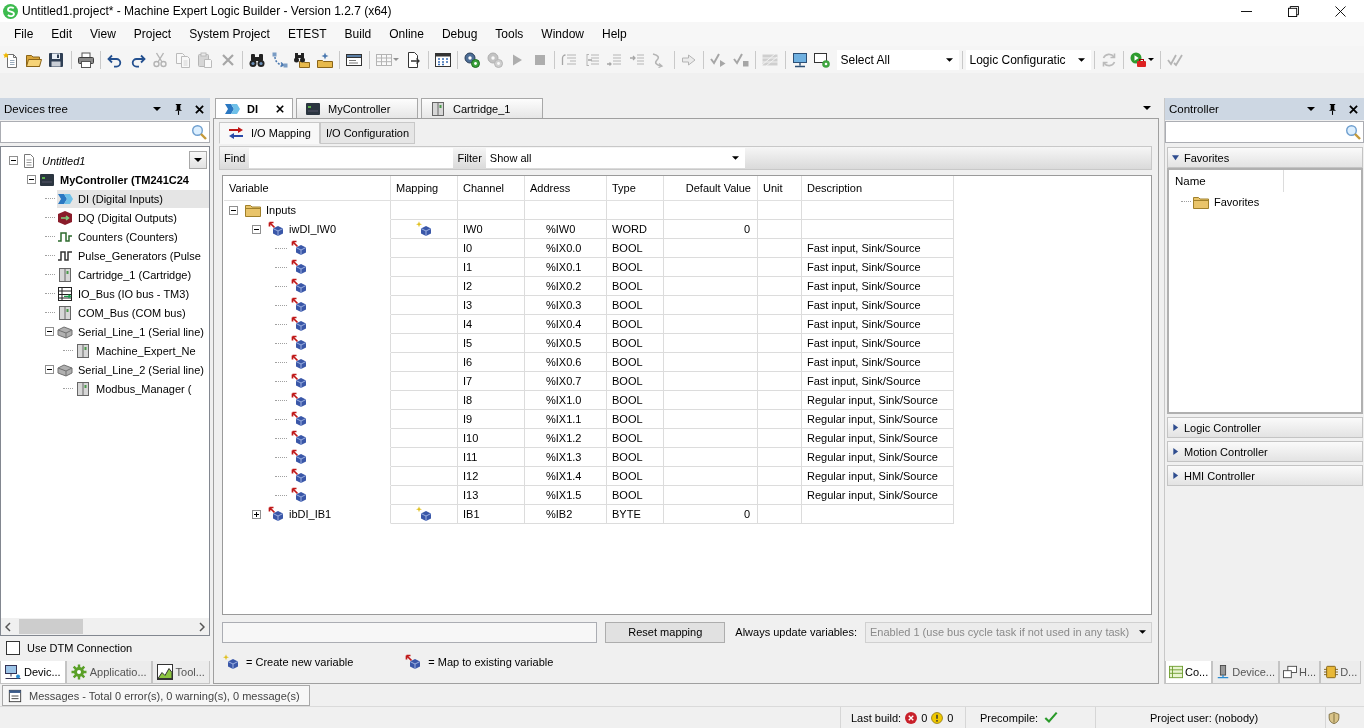 The width and height of the screenshot is (1364, 728). Describe the element at coordinates (780, 188) in the screenshot. I see `column-header: Unit` at that location.